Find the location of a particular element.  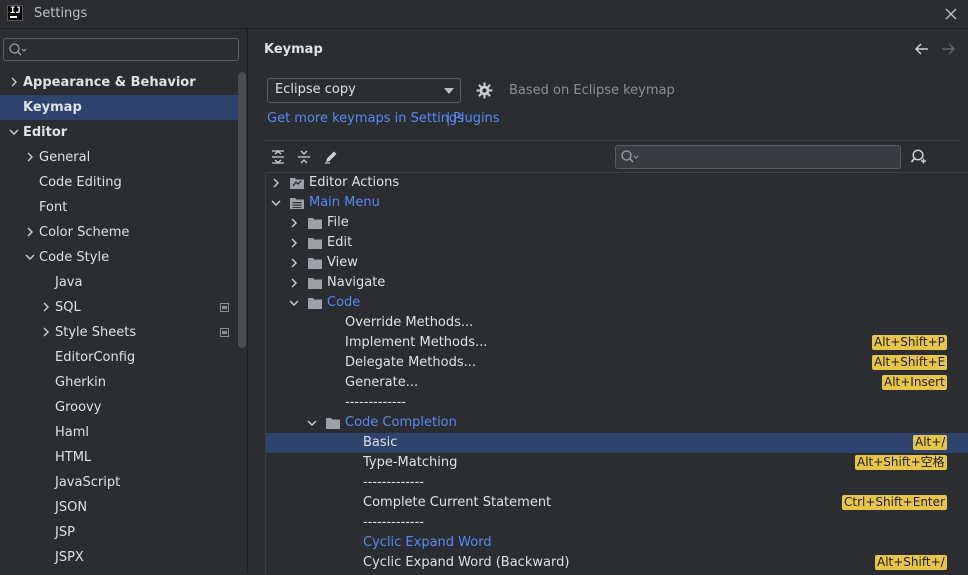

action-tree-row: Cyclic Expand Word is located at coordinates (617, 543).